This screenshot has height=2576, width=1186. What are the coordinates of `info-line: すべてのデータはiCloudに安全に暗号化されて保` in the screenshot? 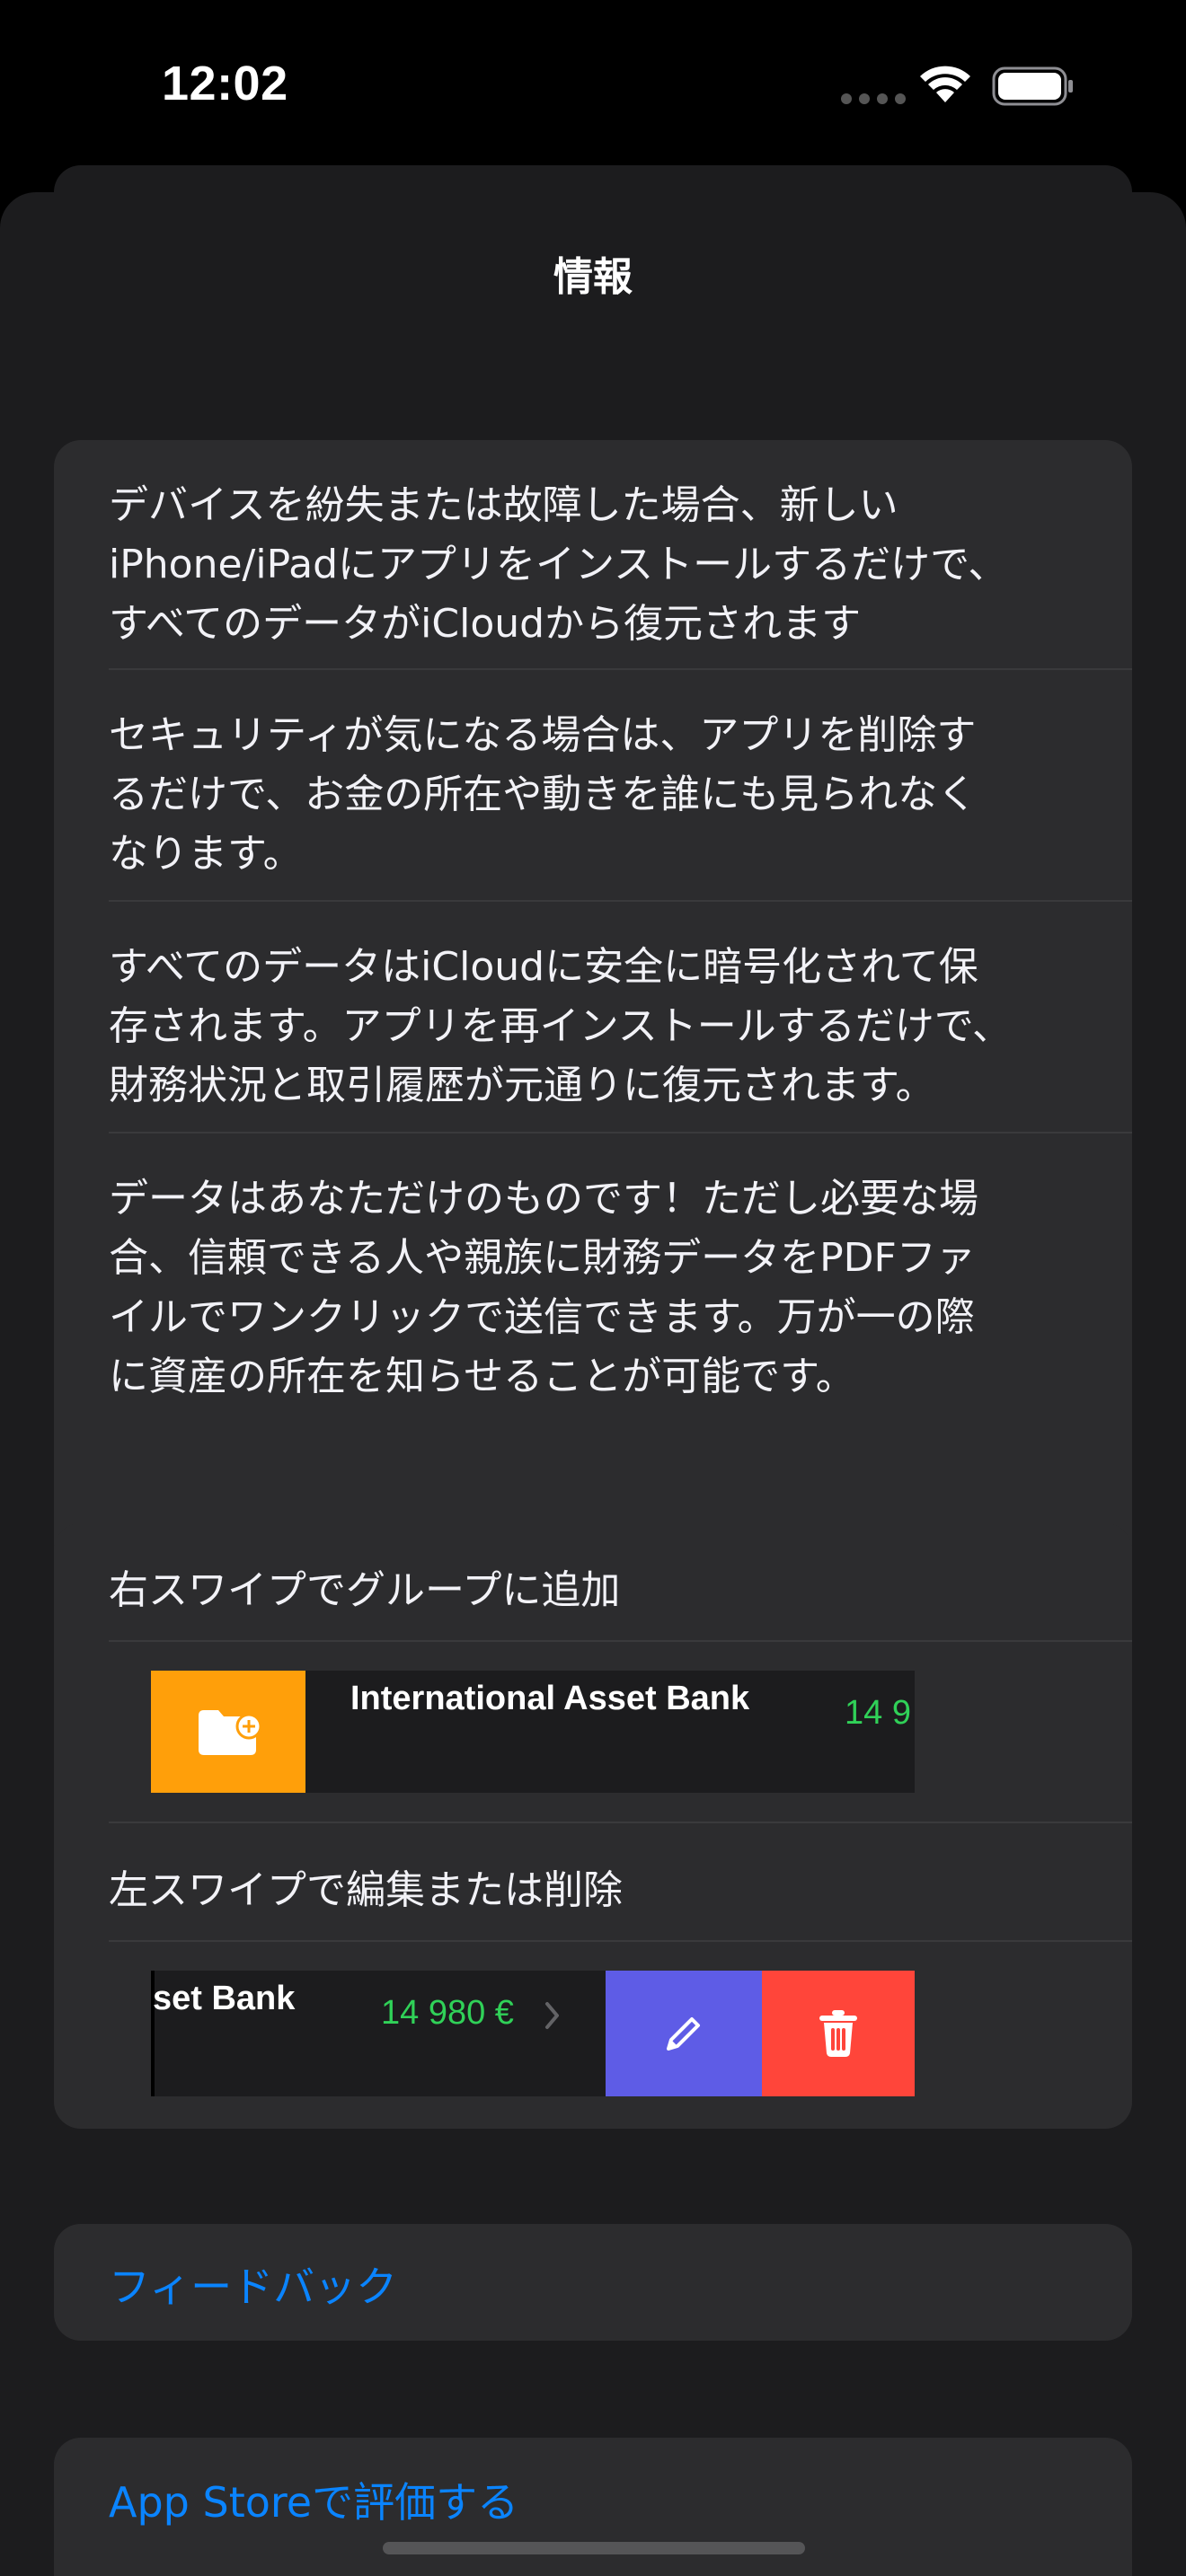 It's located at (543, 967).